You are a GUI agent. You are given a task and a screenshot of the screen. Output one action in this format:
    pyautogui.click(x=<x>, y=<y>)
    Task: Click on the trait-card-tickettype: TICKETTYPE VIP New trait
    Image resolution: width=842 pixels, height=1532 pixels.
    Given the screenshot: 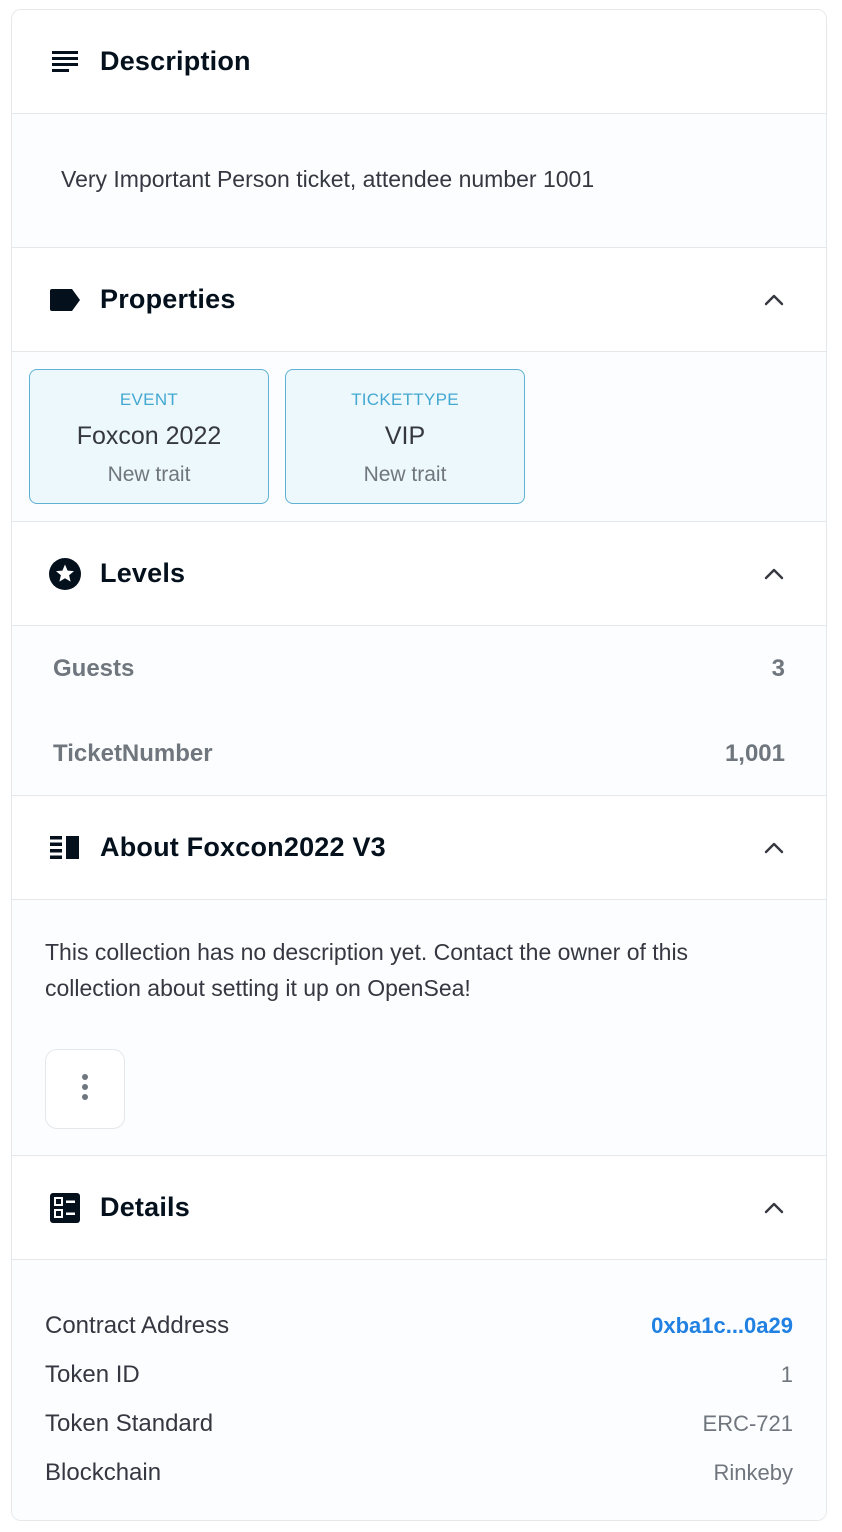 What is the action you would take?
    pyautogui.click(x=405, y=436)
    